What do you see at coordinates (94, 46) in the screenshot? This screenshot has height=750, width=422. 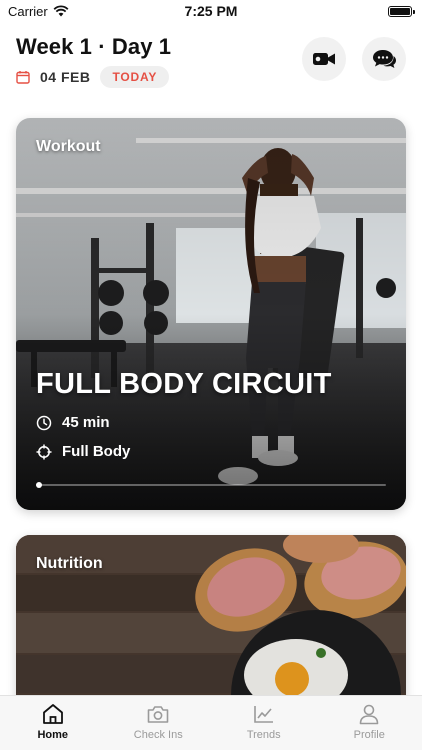 I see `page-title: Week 1 · Day 1` at bounding box center [94, 46].